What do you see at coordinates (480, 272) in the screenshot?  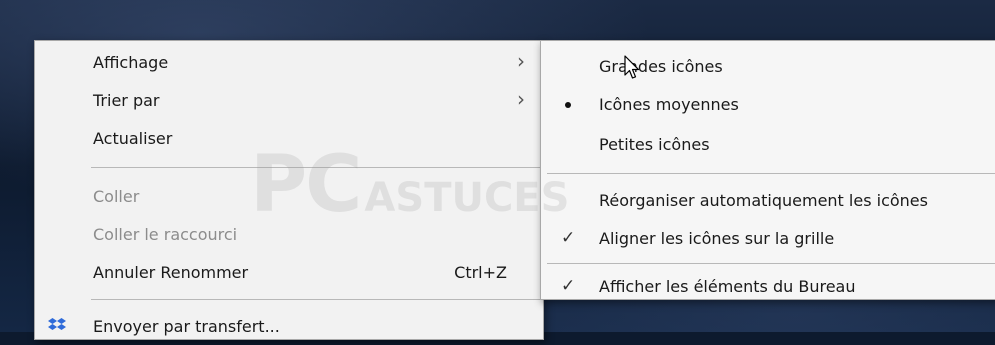 I see `shortcut-label: Ctrl+Z` at bounding box center [480, 272].